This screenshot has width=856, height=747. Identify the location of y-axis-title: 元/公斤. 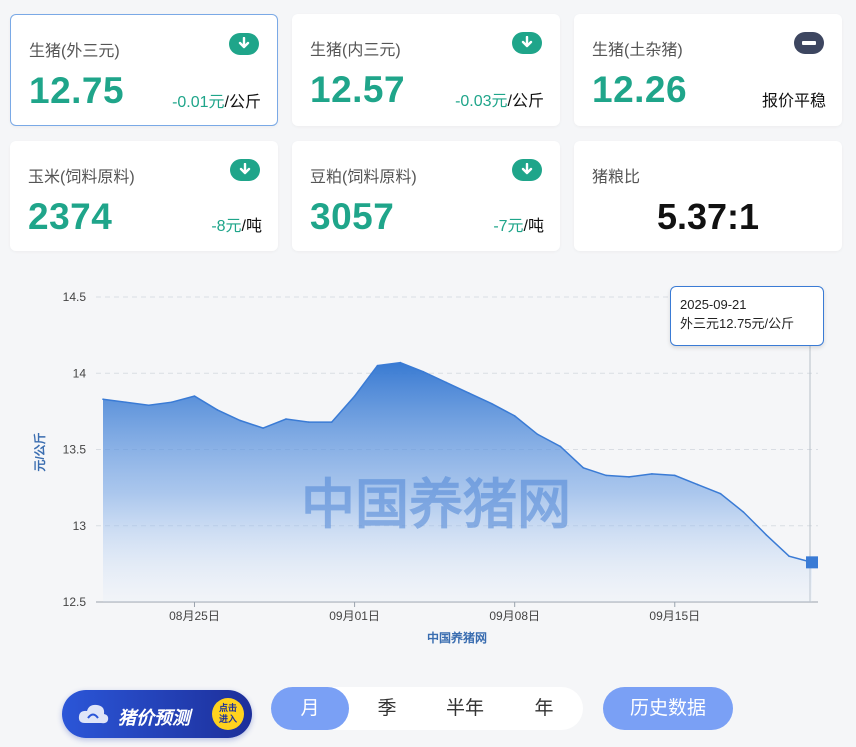
(39, 451).